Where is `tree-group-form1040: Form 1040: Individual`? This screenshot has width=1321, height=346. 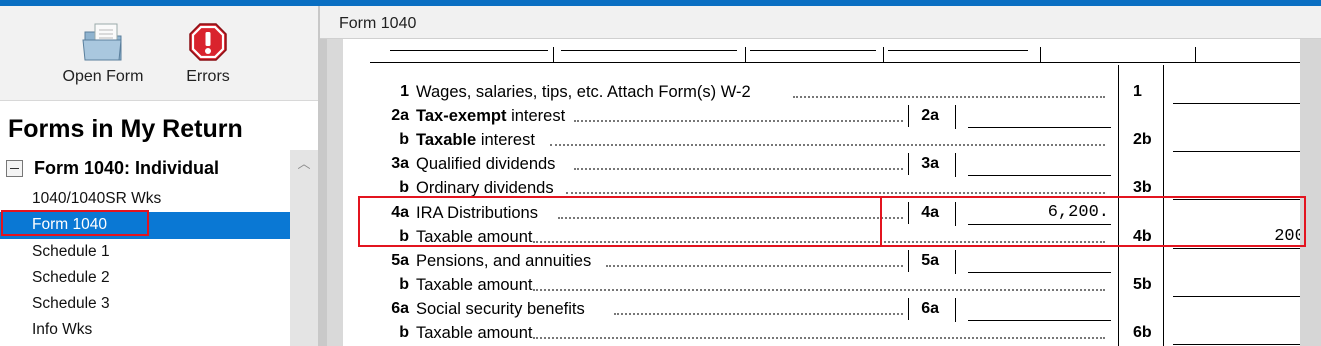 tree-group-form1040: Form 1040: Individual is located at coordinates (112, 168).